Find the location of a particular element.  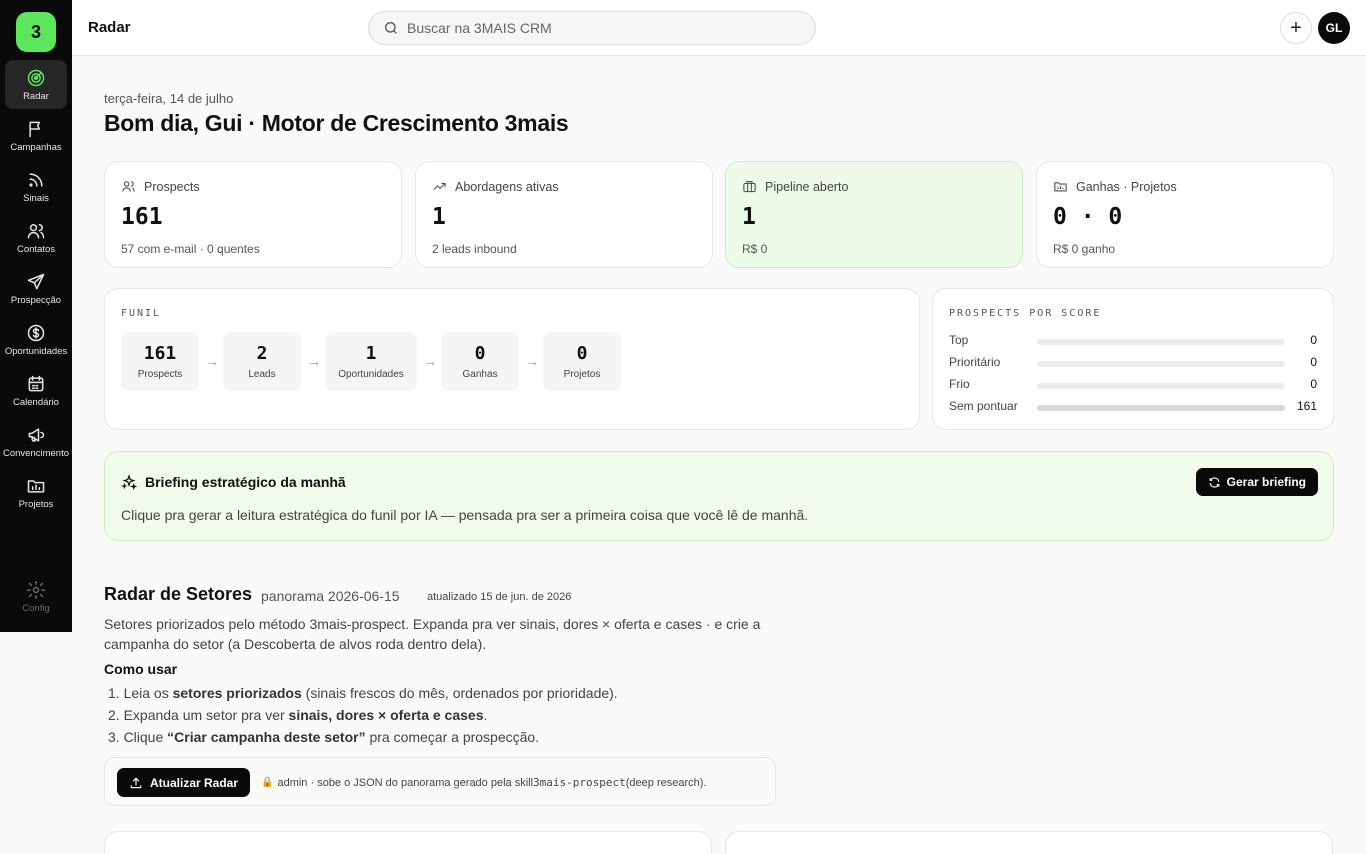

search-box is located at coordinates (592, 28).